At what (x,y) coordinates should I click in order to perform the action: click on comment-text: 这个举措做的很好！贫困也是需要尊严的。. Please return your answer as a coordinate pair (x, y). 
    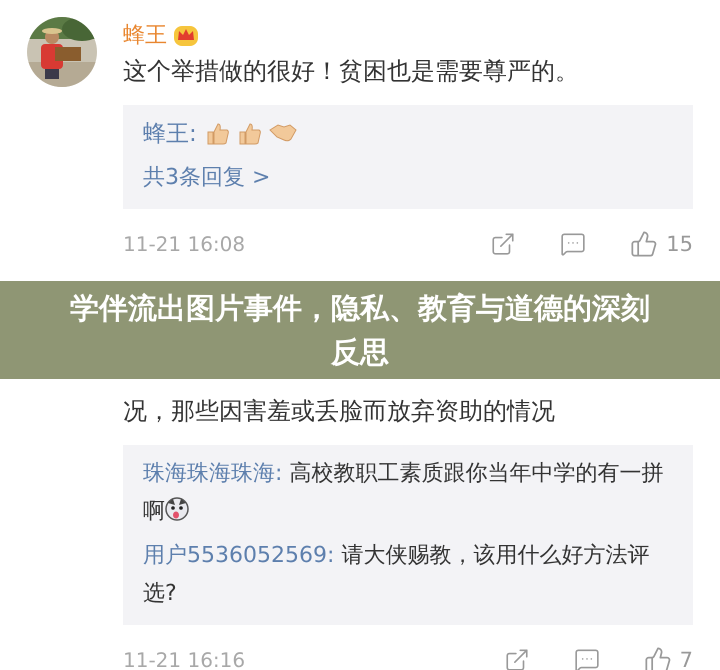
    Looking at the image, I should click on (351, 71).